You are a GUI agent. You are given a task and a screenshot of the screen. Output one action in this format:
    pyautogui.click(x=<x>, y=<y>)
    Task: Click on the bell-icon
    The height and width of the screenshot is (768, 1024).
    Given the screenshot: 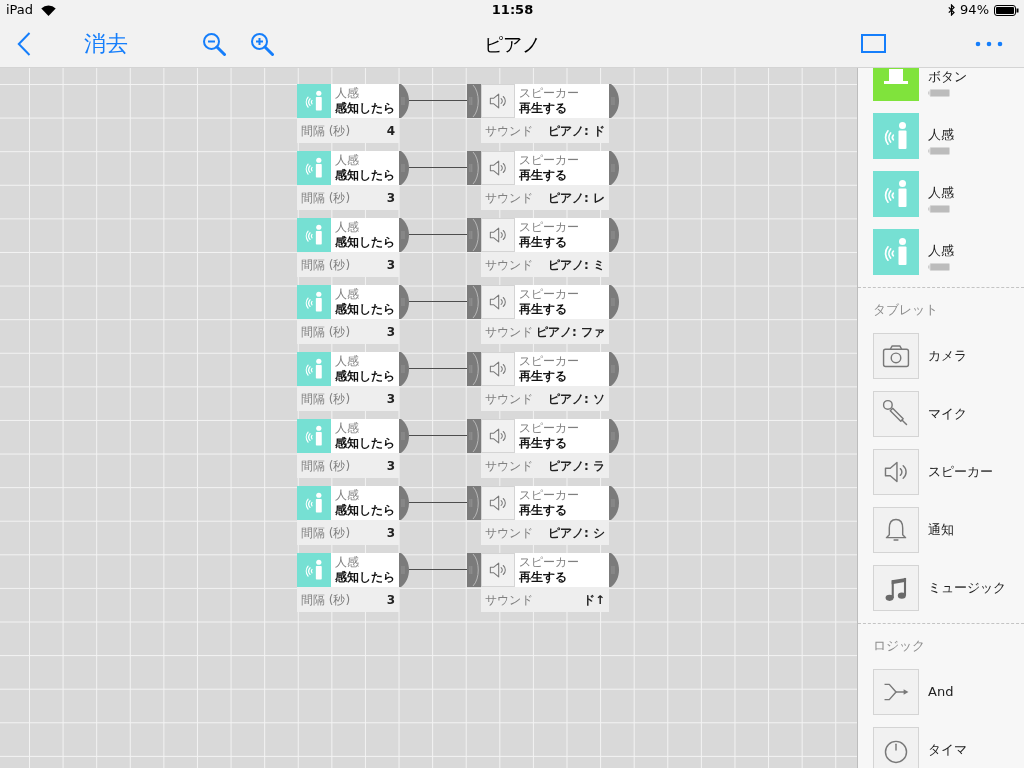 What is the action you would take?
    pyautogui.click(x=896, y=530)
    